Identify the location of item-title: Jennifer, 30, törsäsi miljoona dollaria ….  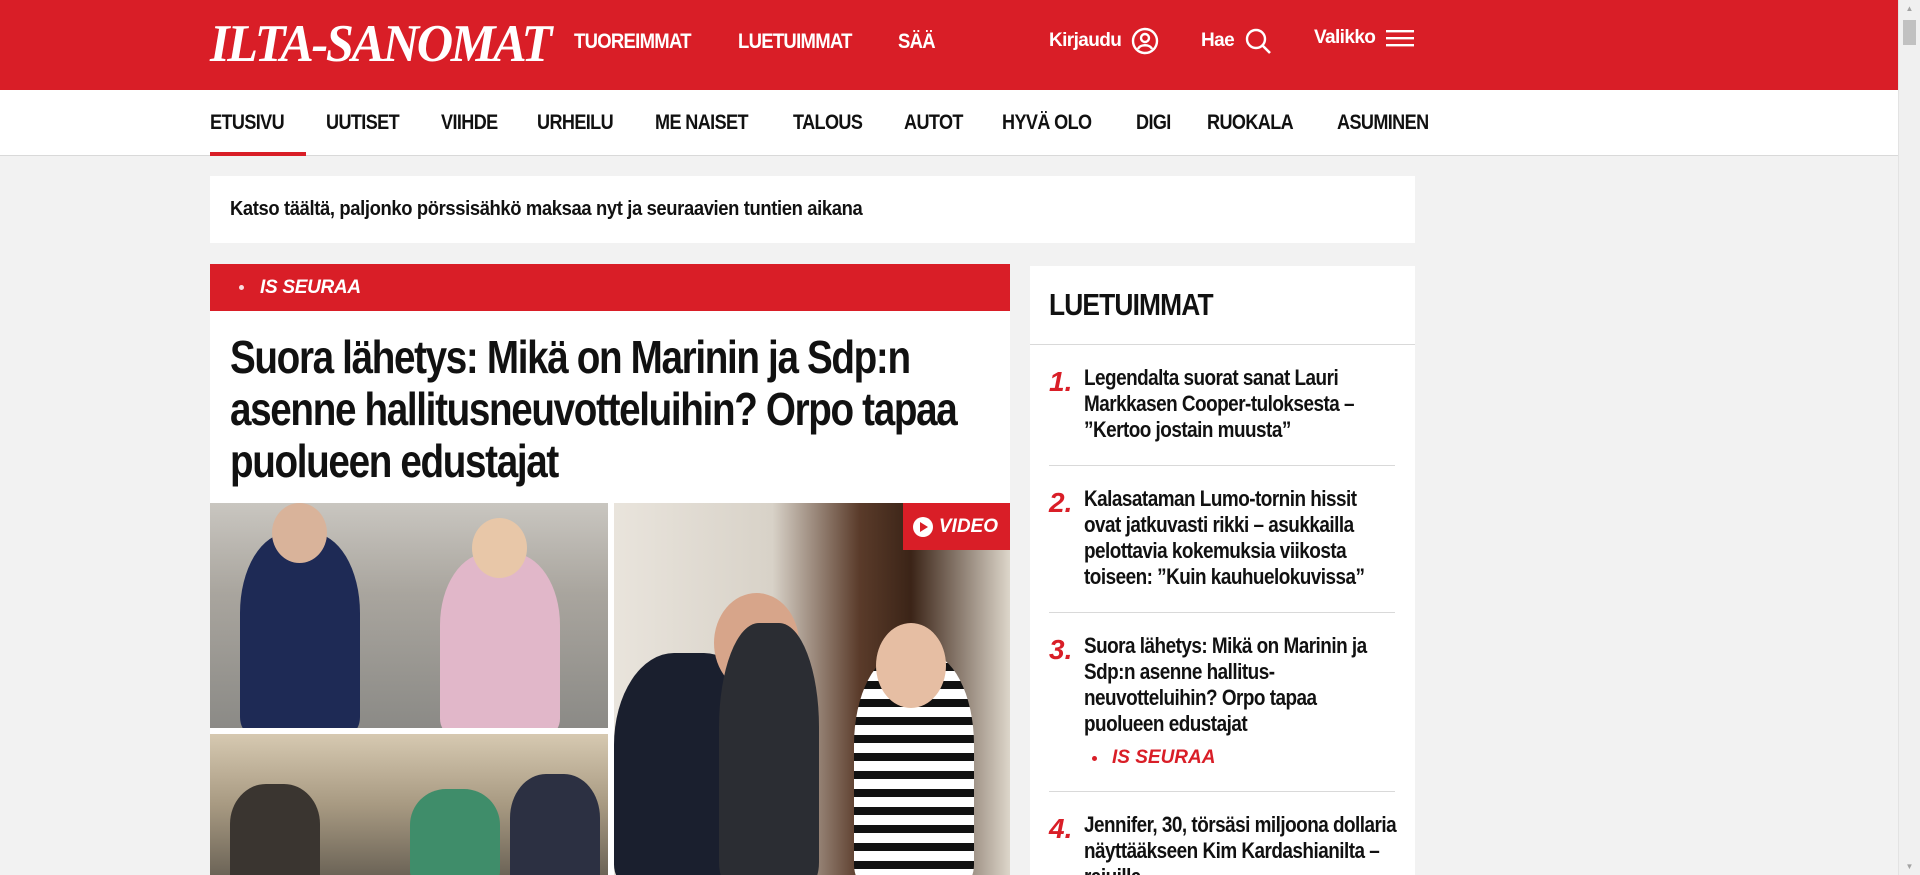
(1249, 843).